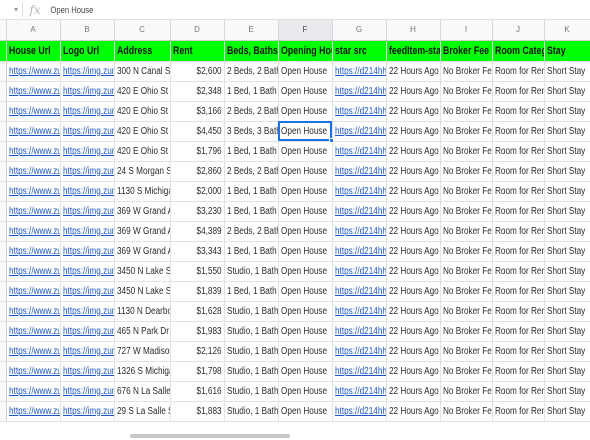  Describe the element at coordinates (142, 191) in the screenshot. I see `table-cell: 1130 S Michigan` at that location.